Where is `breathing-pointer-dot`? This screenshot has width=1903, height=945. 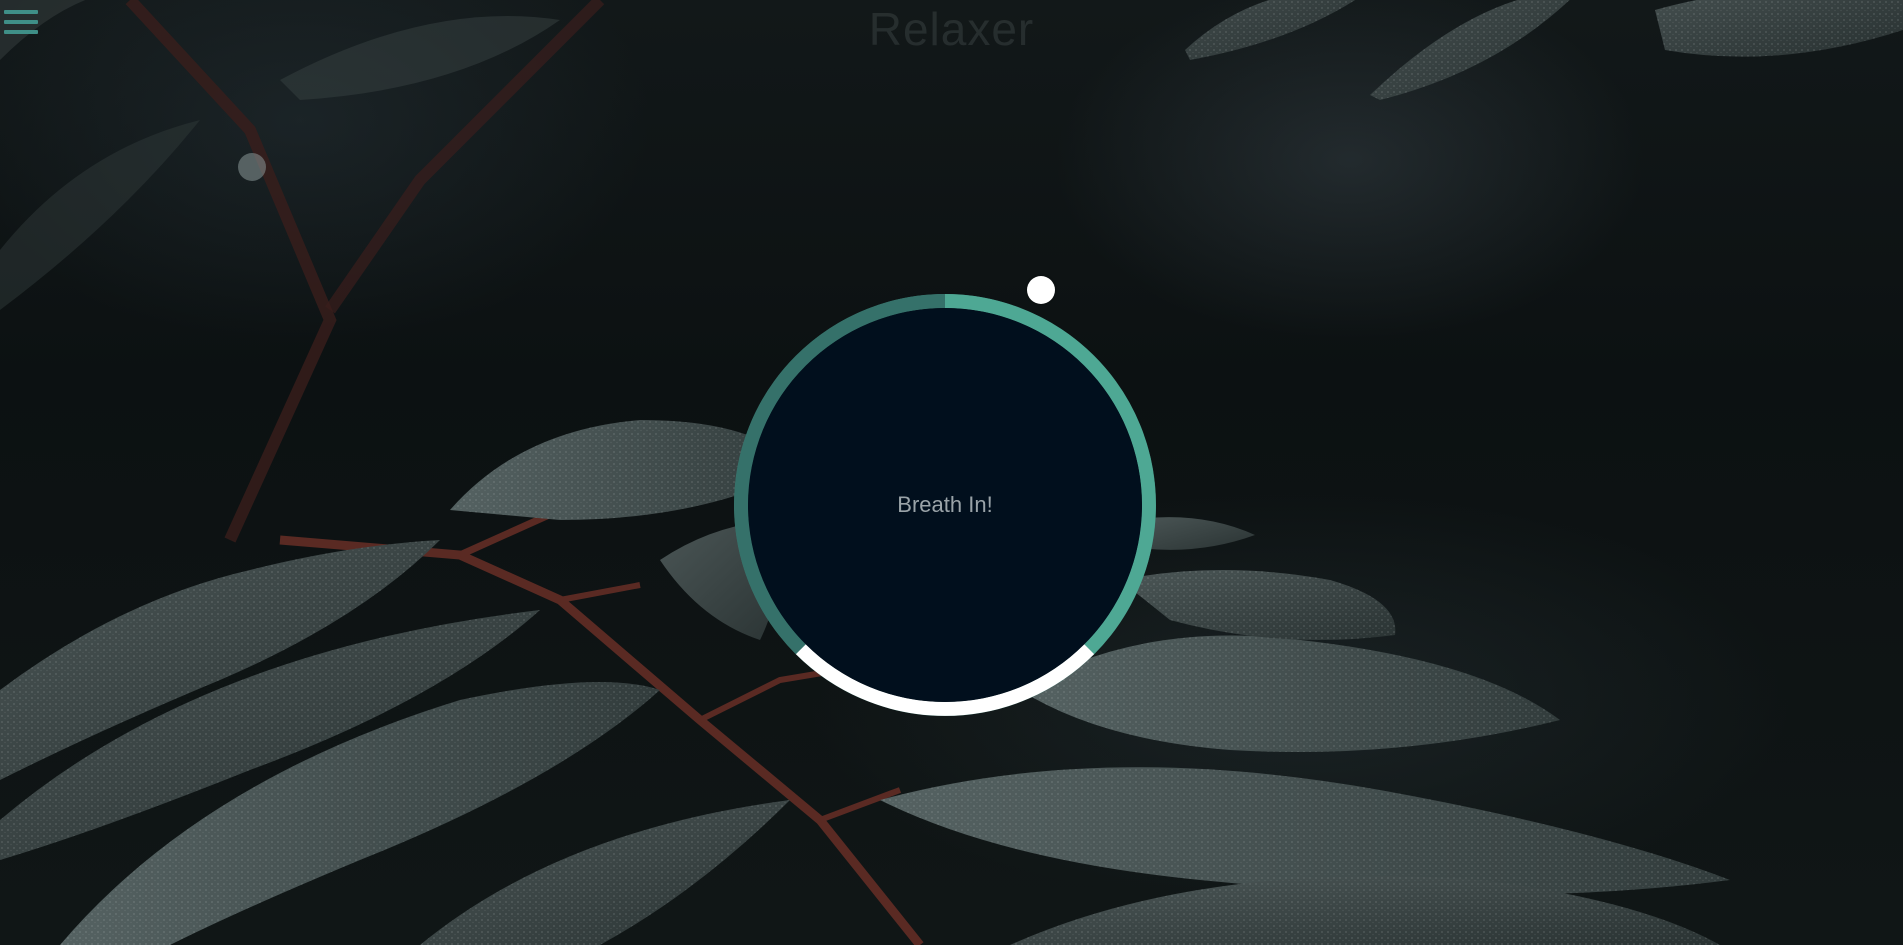 breathing-pointer-dot is located at coordinates (1041, 290).